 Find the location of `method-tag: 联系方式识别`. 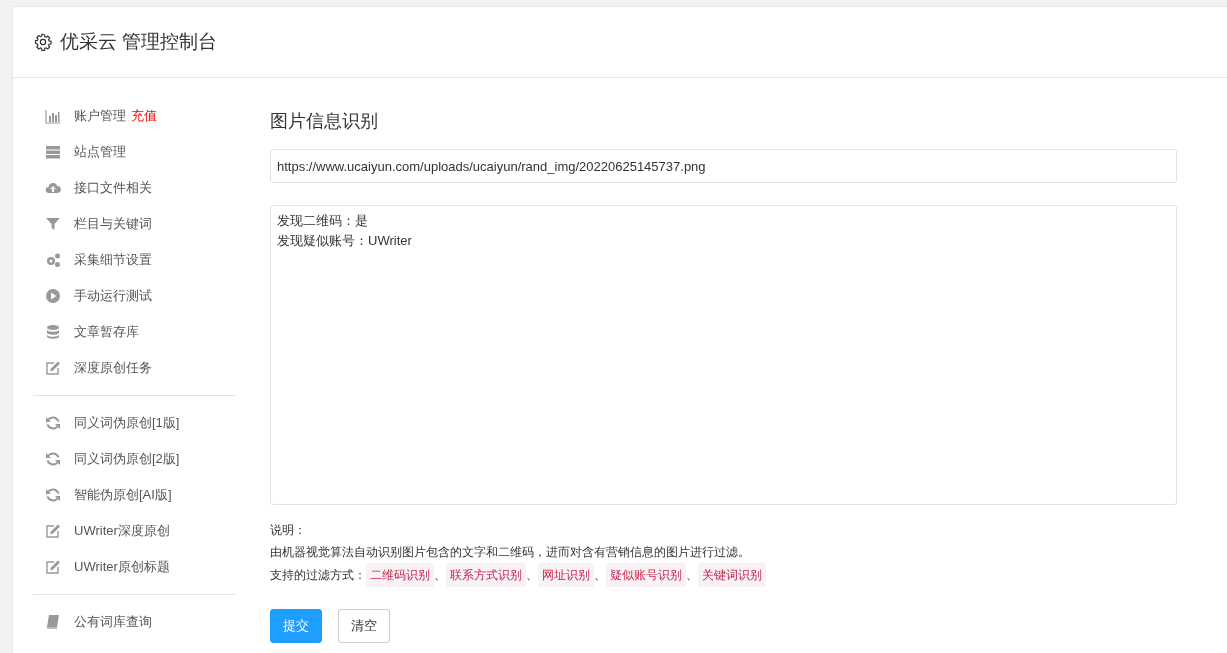

method-tag: 联系方式识别 is located at coordinates (486, 575).